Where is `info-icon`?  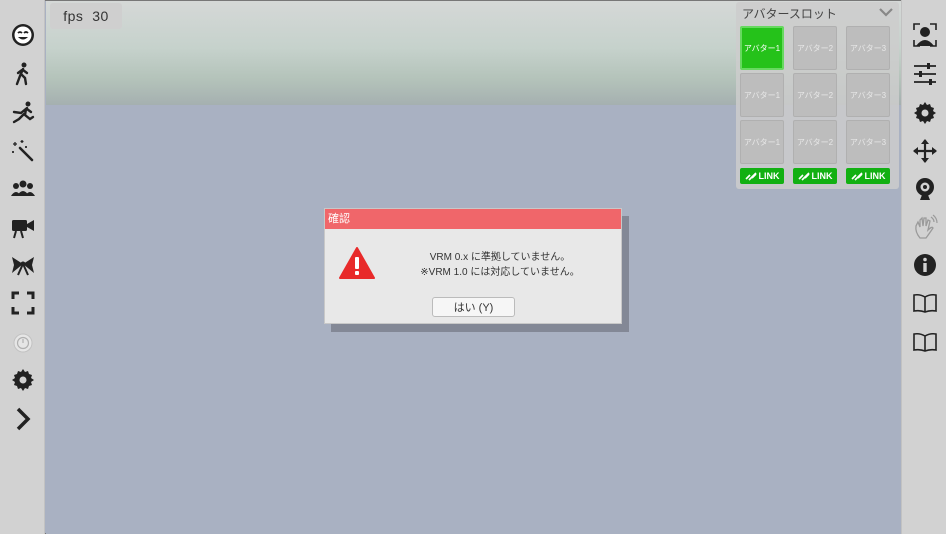 info-icon is located at coordinates (924, 264).